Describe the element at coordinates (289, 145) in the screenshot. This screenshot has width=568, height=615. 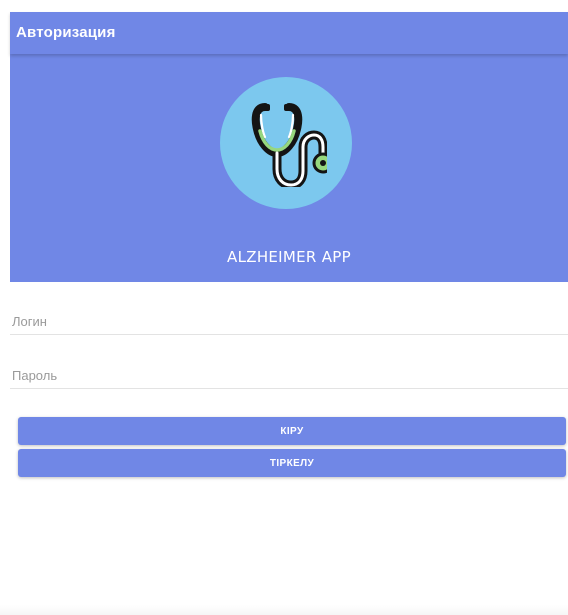
I see `stethoscope-icon` at that location.